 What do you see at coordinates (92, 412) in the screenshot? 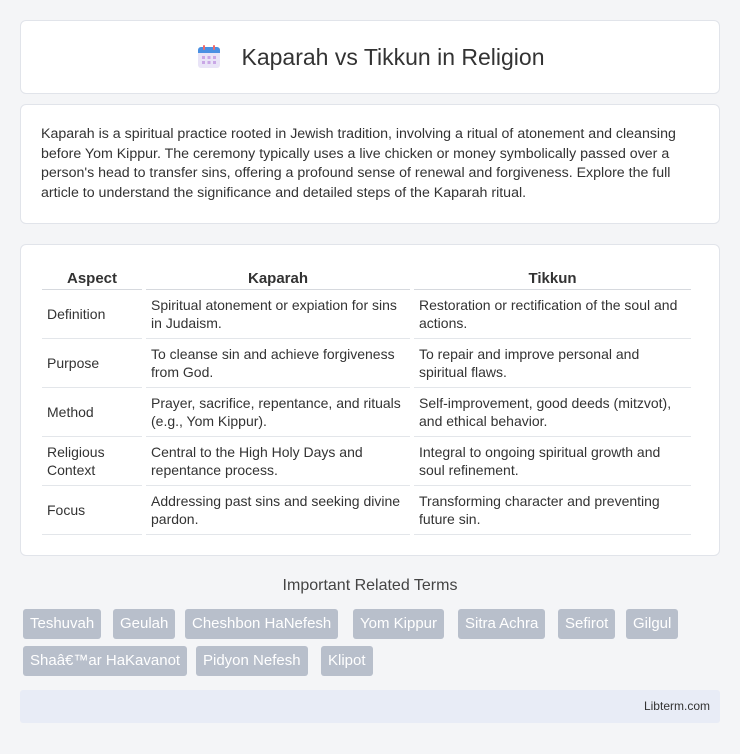
I see `row-aspect: Method` at bounding box center [92, 412].